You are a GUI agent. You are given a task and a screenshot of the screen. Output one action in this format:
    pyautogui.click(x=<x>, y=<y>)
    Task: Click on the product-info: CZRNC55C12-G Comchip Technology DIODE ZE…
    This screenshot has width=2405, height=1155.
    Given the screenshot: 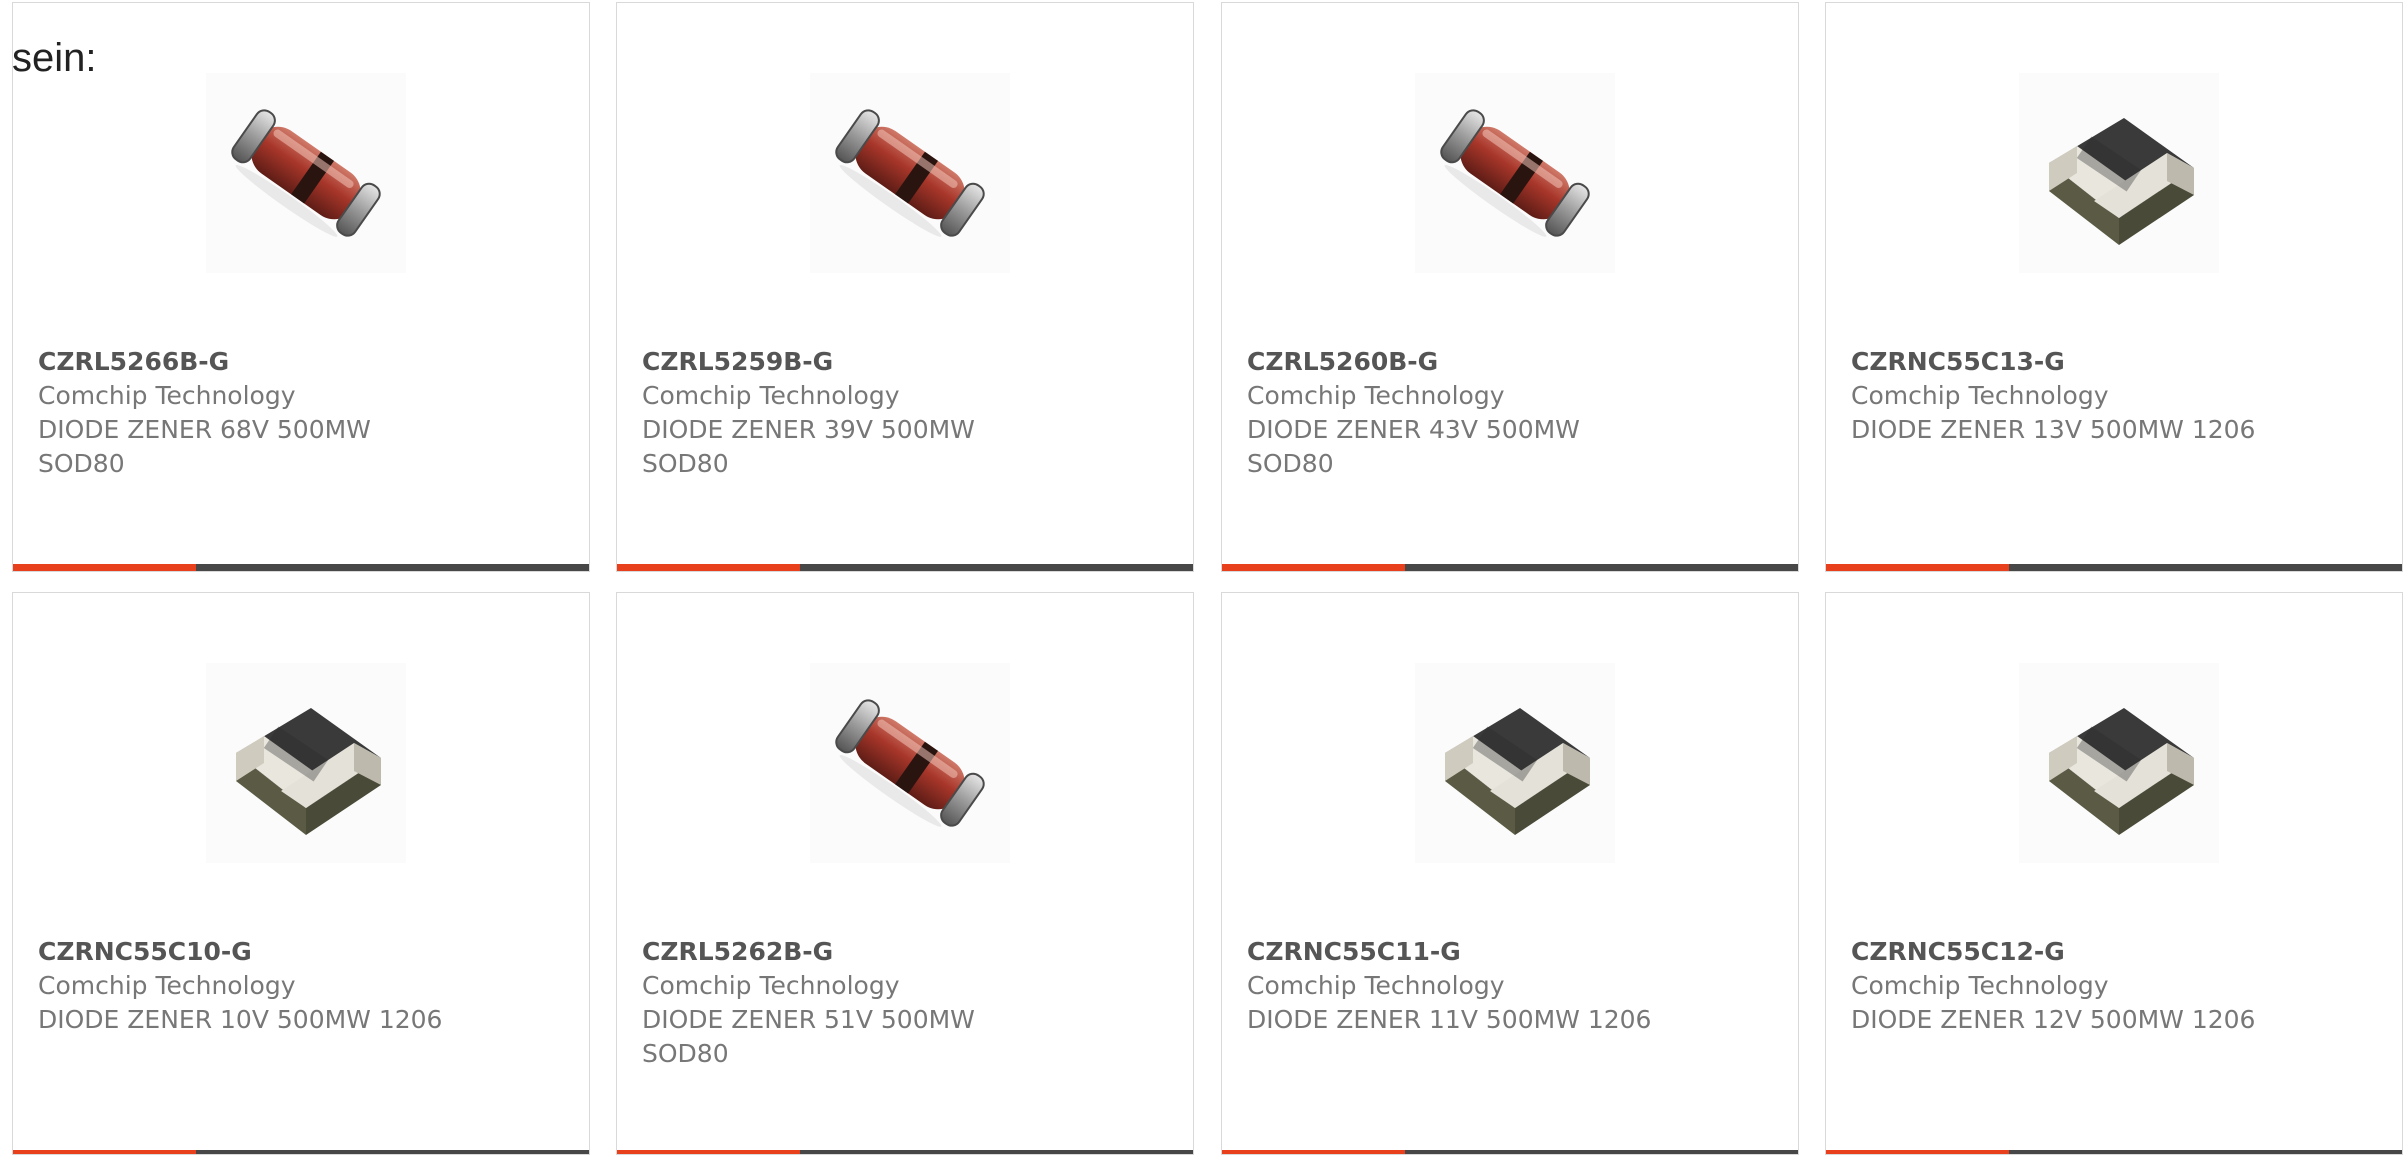 What is the action you would take?
    pyautogui.click(x=2116, y=986)
    